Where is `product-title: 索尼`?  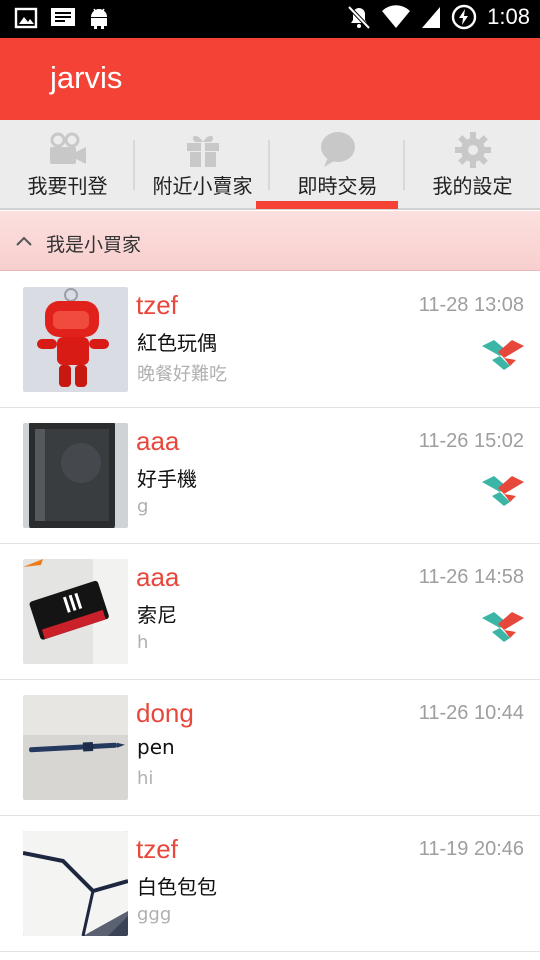
product-title: 索尼 is located at coordinates (157, 615).